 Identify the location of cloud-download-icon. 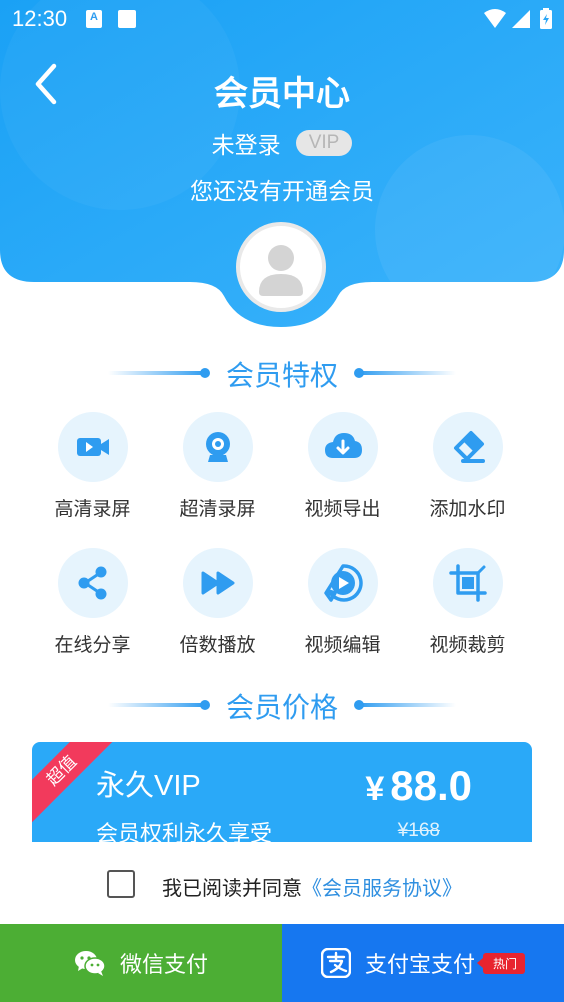
(343, 445).